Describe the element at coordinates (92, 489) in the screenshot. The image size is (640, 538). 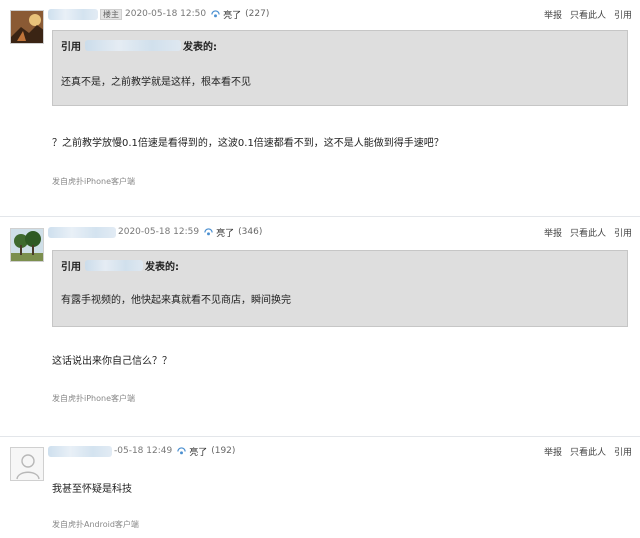
I see `post-content: 我甚至怀疑是科技` at that location.